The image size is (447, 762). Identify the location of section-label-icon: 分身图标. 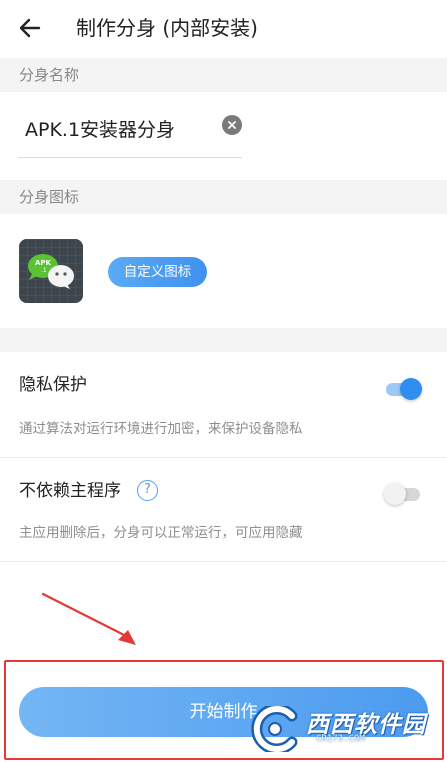
(223, 197).